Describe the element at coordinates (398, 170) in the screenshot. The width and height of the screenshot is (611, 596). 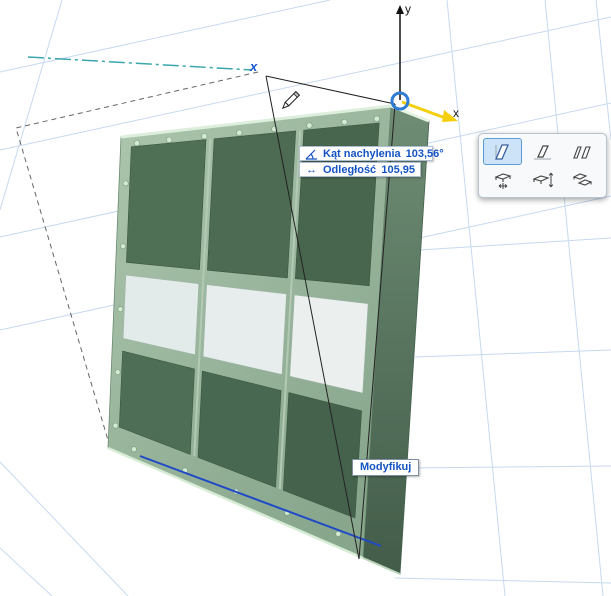
I see `tracker-distance-value: 105,95` at that location.